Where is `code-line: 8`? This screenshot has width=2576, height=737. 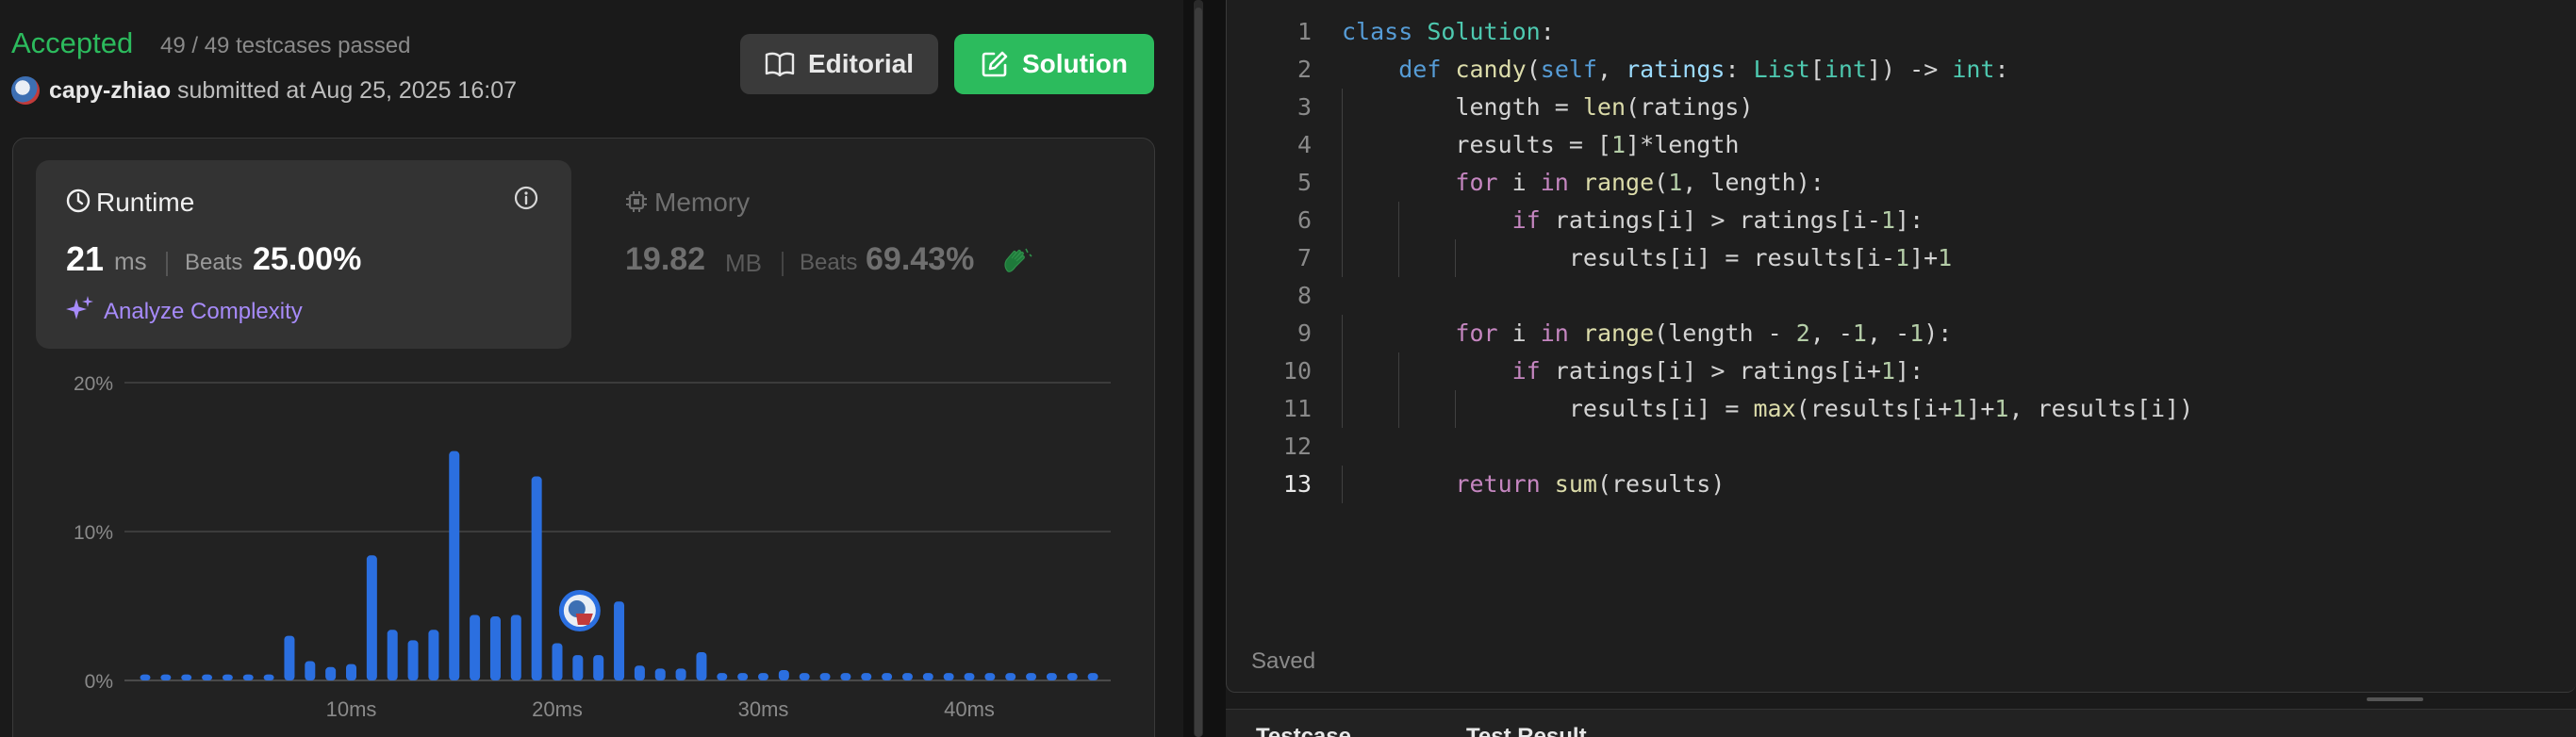 code-line: 8 is located at coordinates (1901, 296).